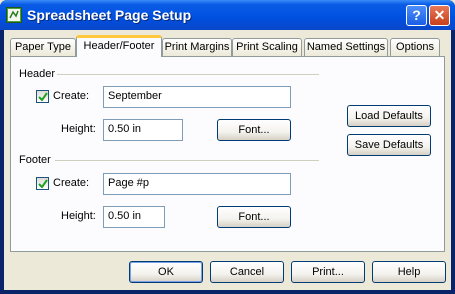 This screenshot has width=455, height=294. Describe the element at coordinates (439, 15) in the screenshot. I see `close-button: ✕` at that location.